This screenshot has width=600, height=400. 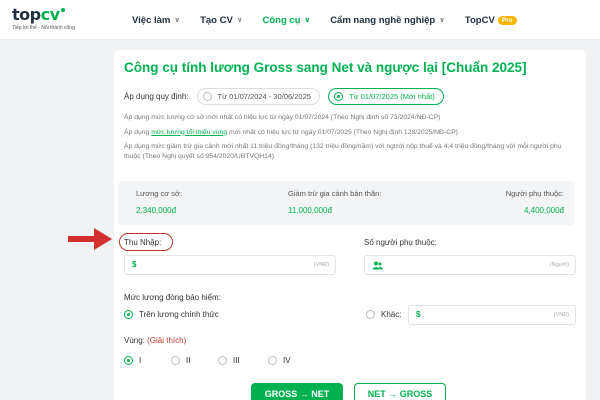 I want to click on region-option-4: IV, so click(x=279, y=360).